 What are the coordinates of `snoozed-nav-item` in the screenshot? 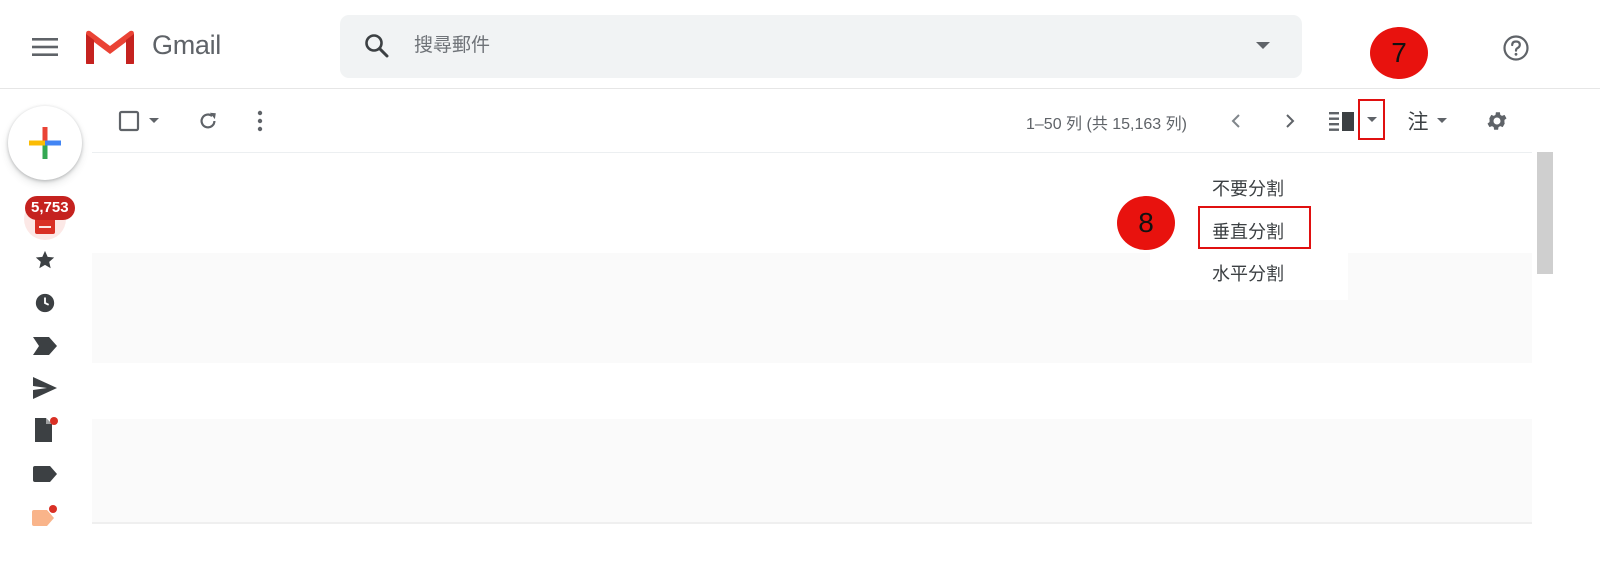 It's located at (45, 303).